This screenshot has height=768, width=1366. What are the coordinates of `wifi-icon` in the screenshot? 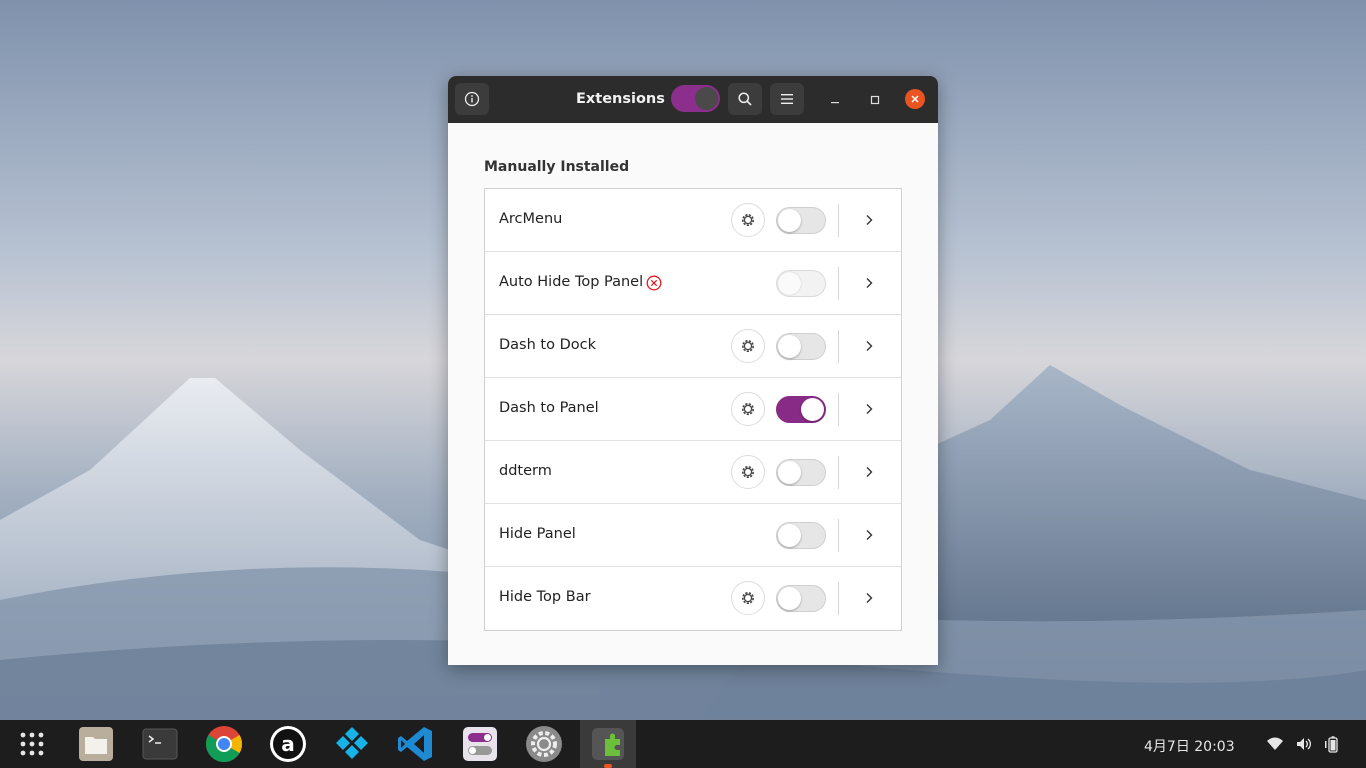 It's located at (1275, 744).